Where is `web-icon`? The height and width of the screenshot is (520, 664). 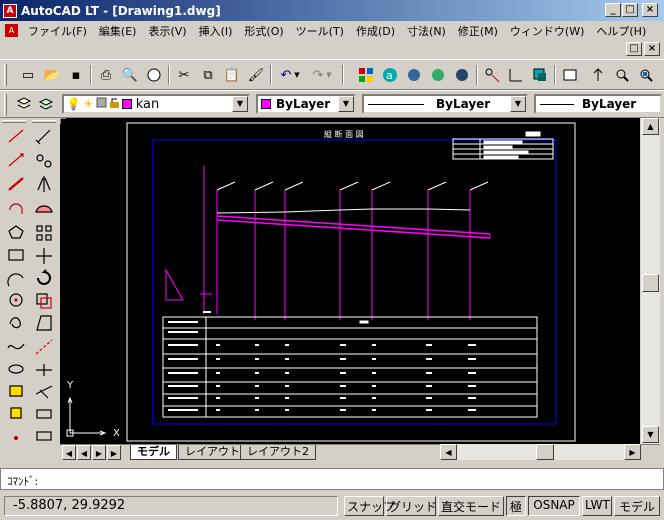
web-icon is located at coordinates (462, 75).